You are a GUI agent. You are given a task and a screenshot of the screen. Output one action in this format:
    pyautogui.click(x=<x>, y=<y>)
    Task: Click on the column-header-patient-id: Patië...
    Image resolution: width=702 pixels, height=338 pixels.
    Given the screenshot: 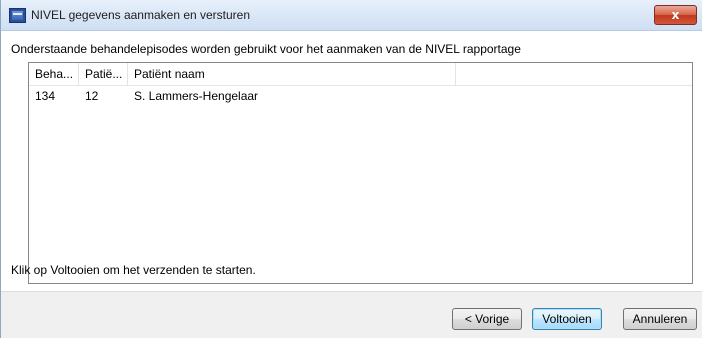 What is the action you would take?
    pyautogui.click(x=103, y=74)
    